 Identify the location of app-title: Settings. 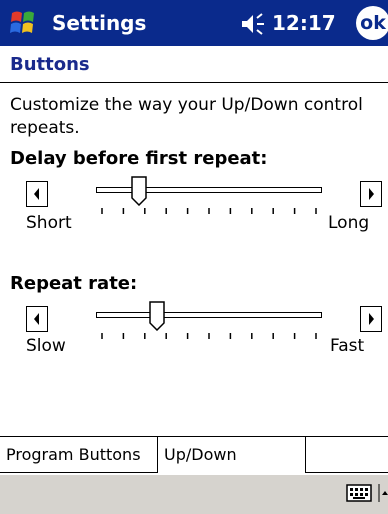
(99, 23).